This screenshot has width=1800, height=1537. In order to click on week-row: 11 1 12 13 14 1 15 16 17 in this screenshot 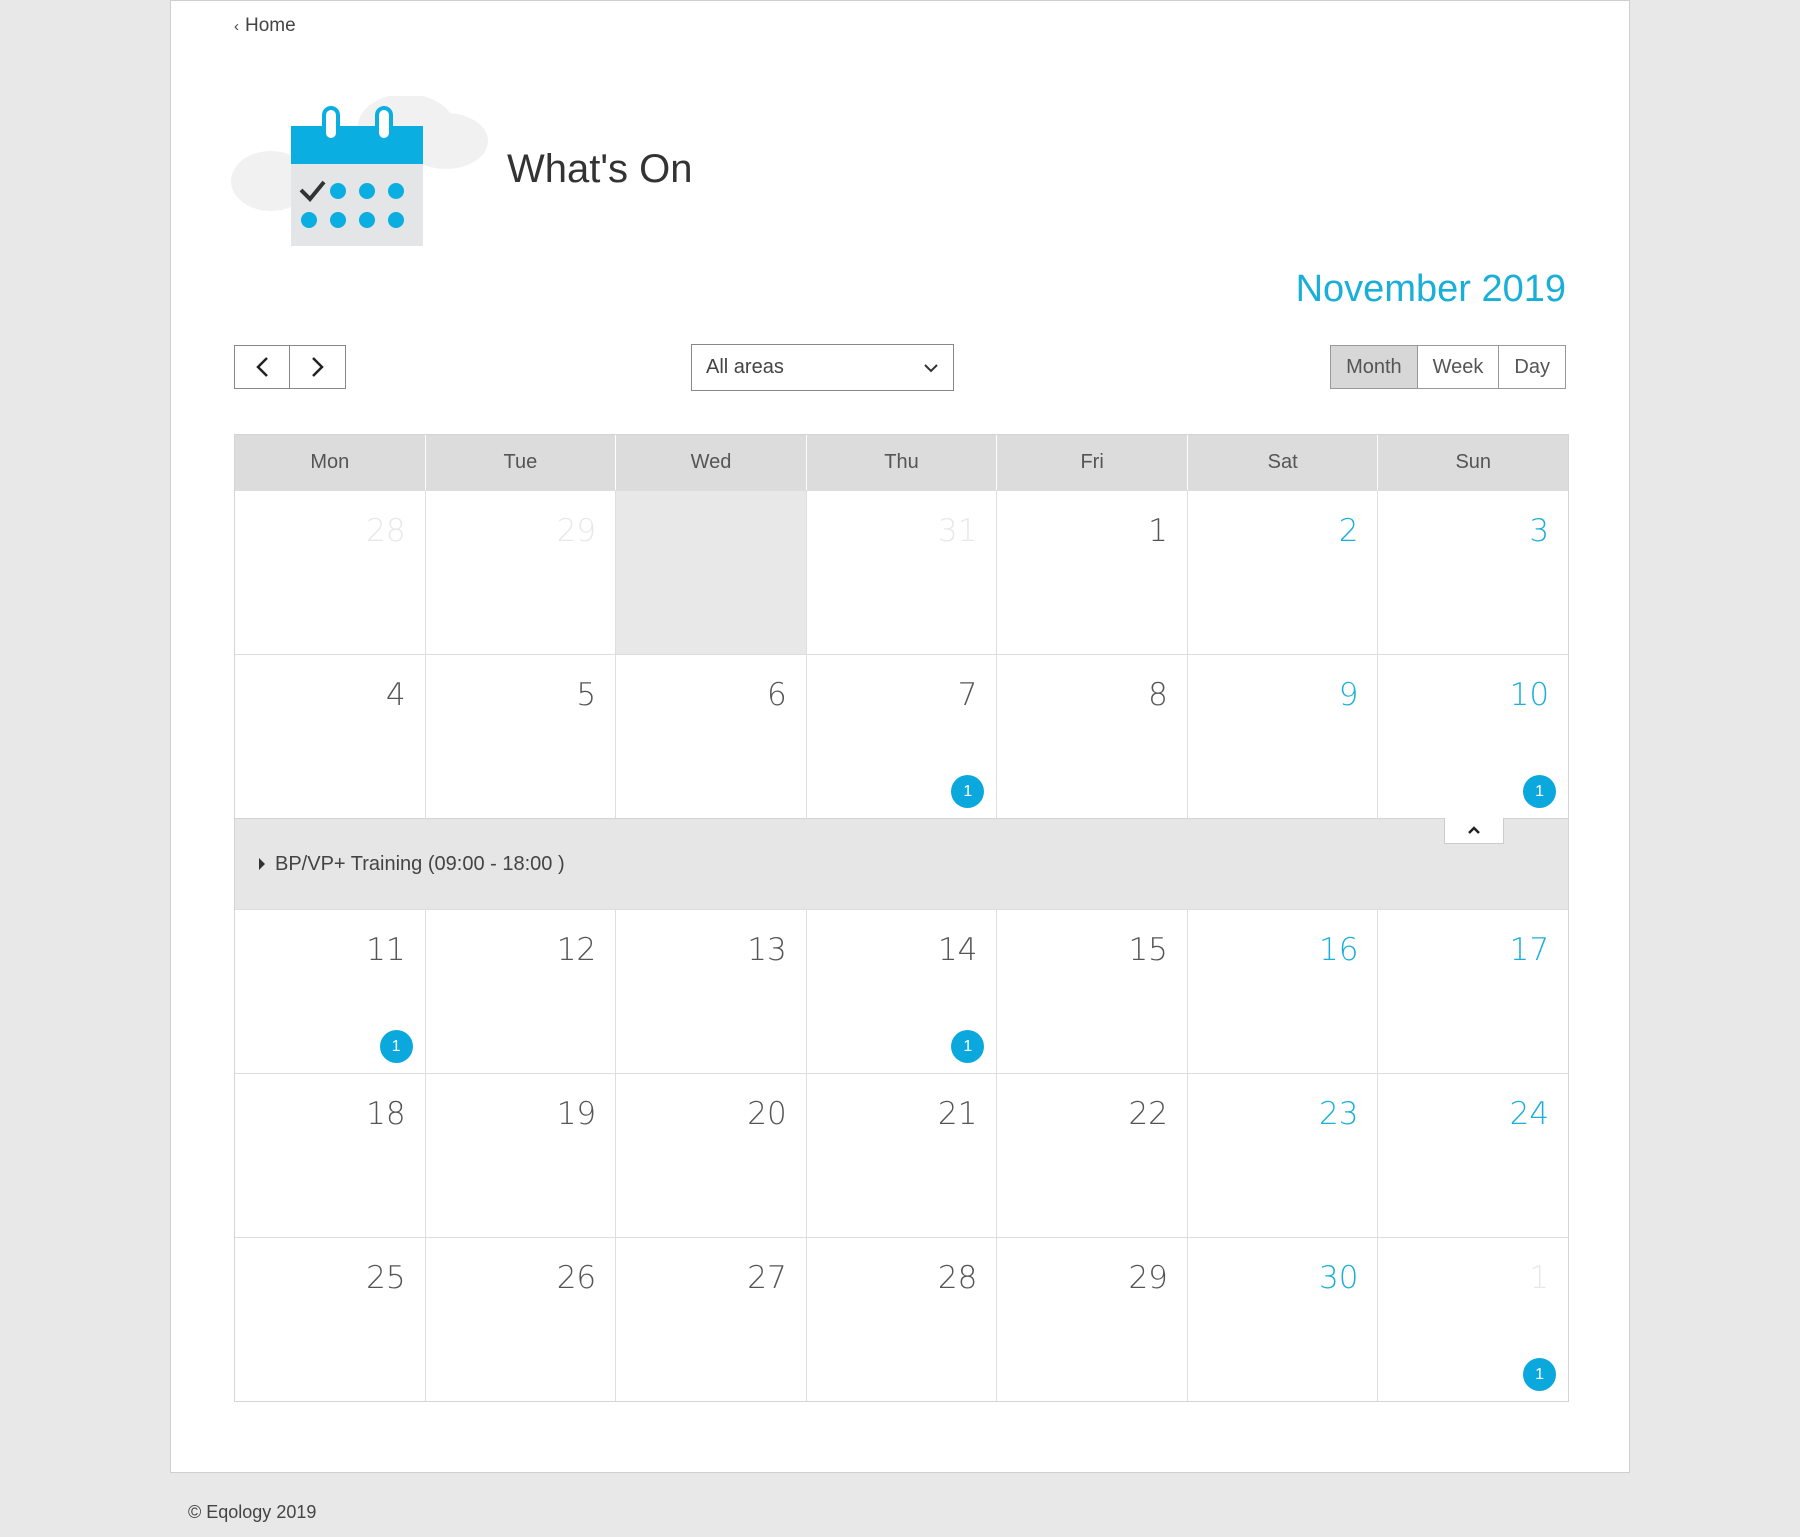, I will do `click(901, 991)`.